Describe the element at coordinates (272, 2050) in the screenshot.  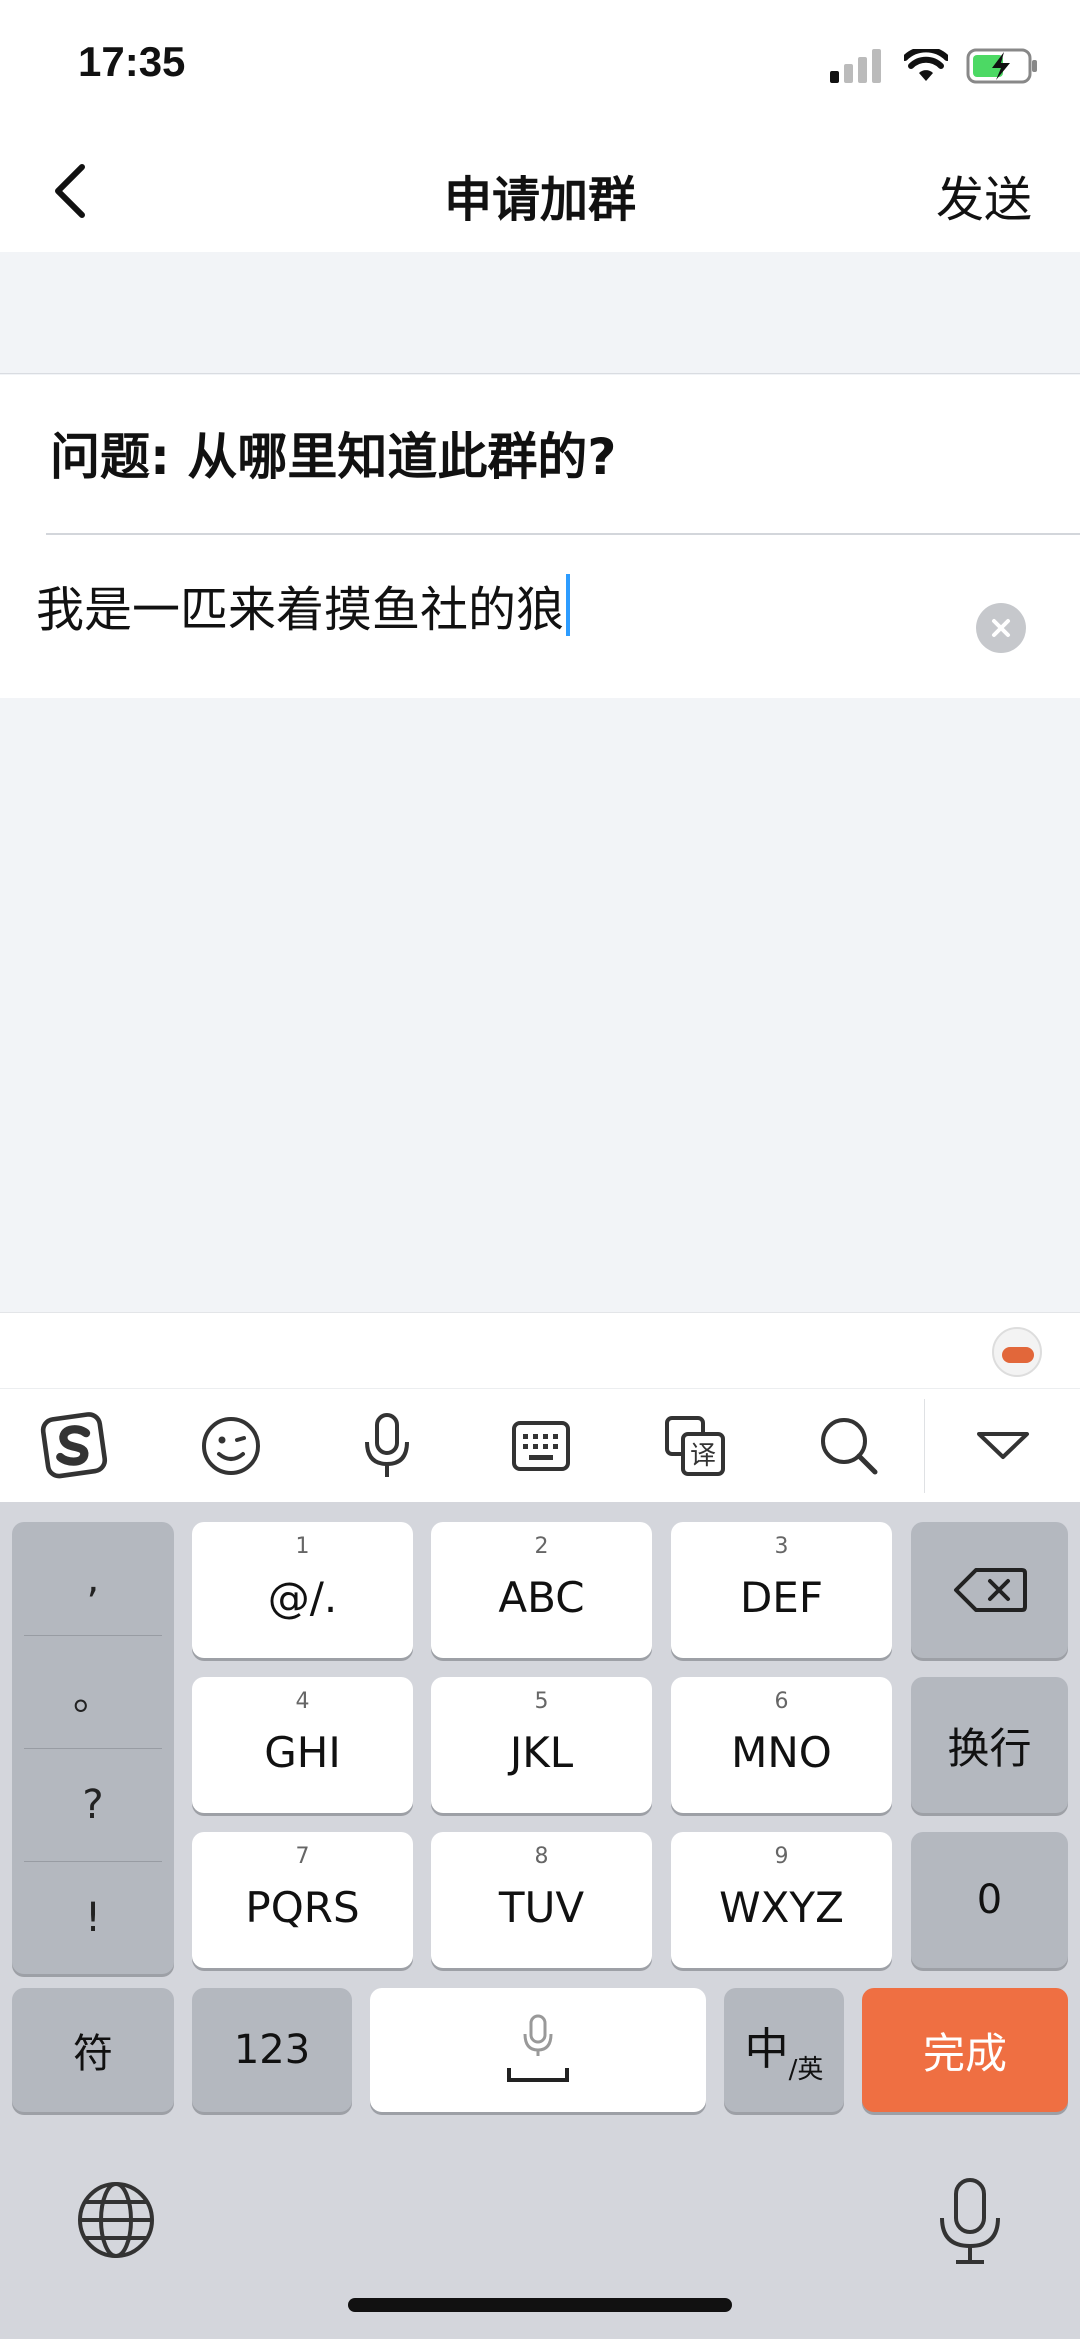
I see `numeric-key: 123` at that location.